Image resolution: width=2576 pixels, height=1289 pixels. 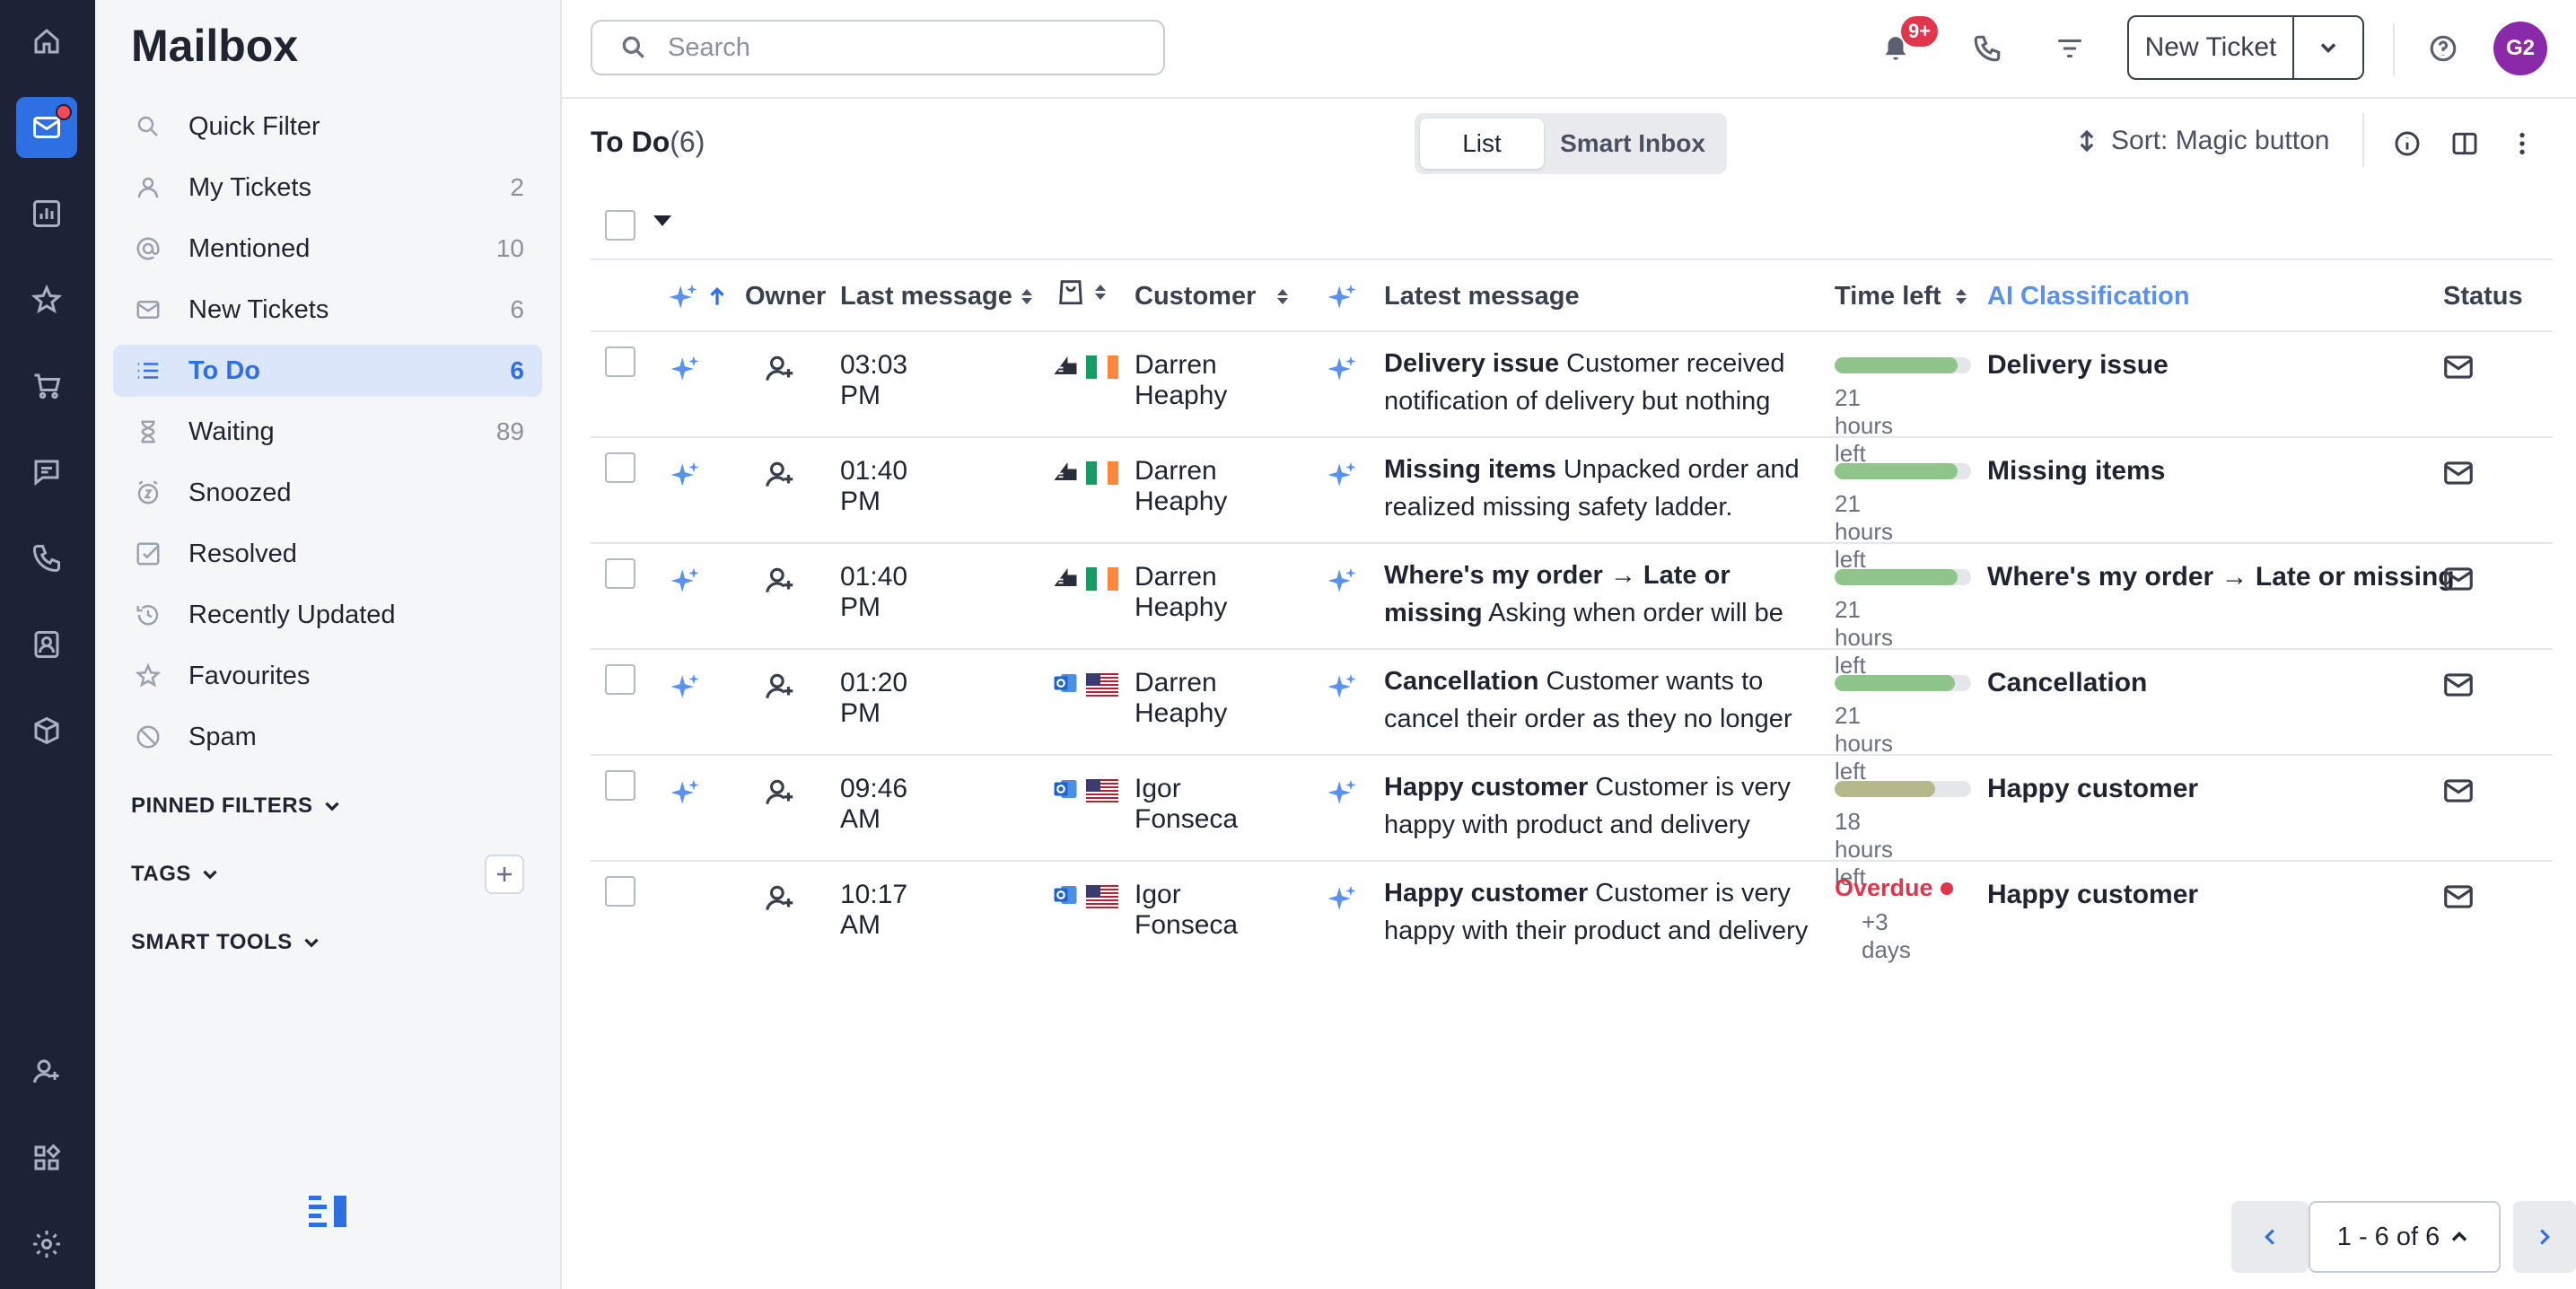 I want to click on collapse-sidebar-icon, so click(x=329, y=1212).